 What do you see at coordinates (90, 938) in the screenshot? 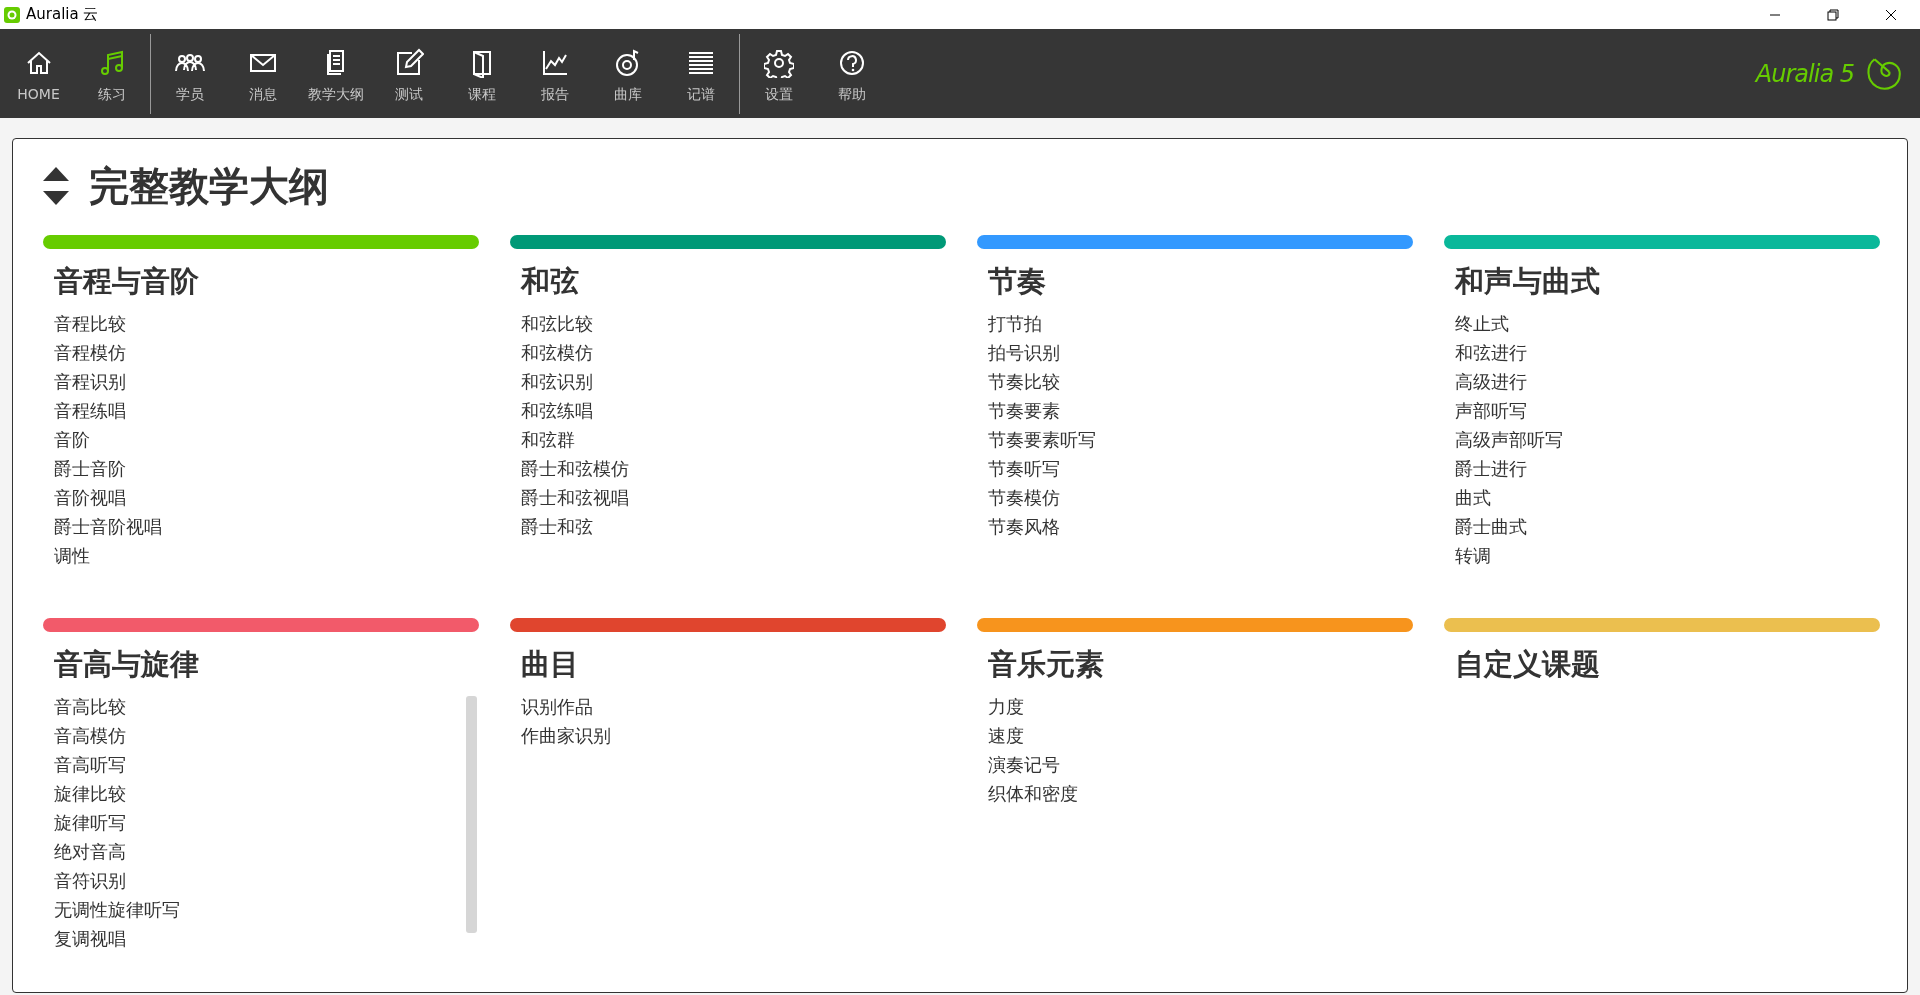
I see `syllabus-item: 复调视唱` at bounding box center [90, 938].